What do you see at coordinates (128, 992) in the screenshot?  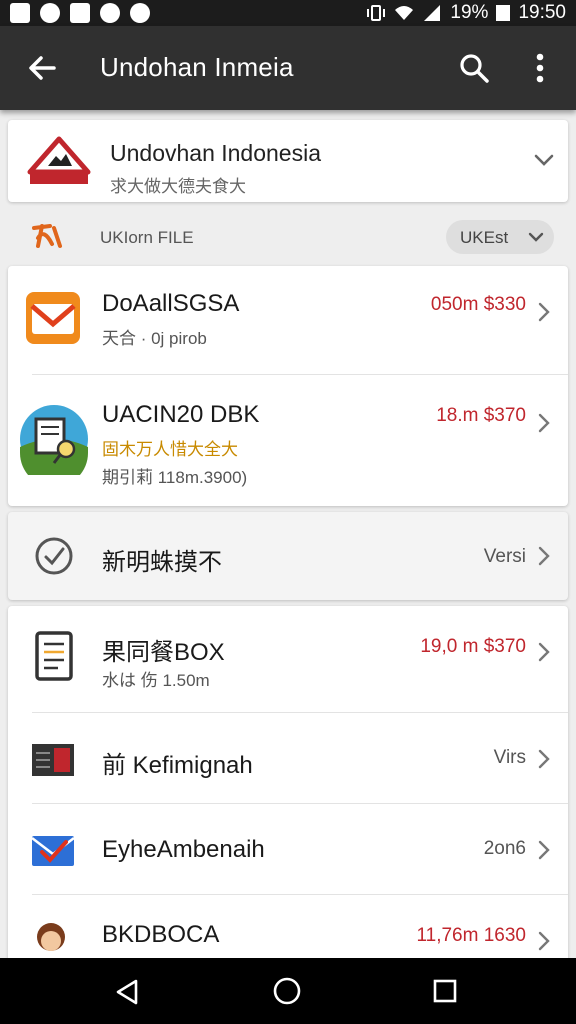 I see `nav-back-icon` at bounding box center [128, 992].